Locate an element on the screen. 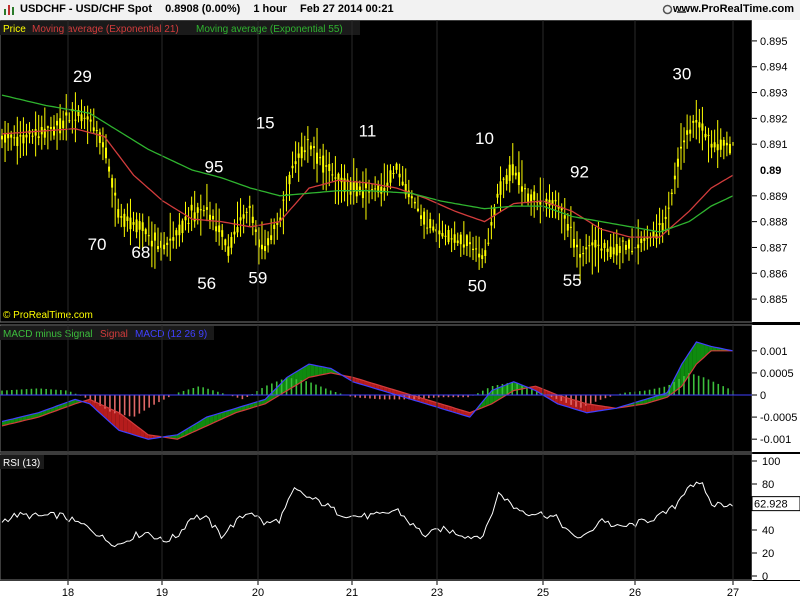 This screenshot has width=800, height=600. legend-price: Price is located at coordinates (14, 29).